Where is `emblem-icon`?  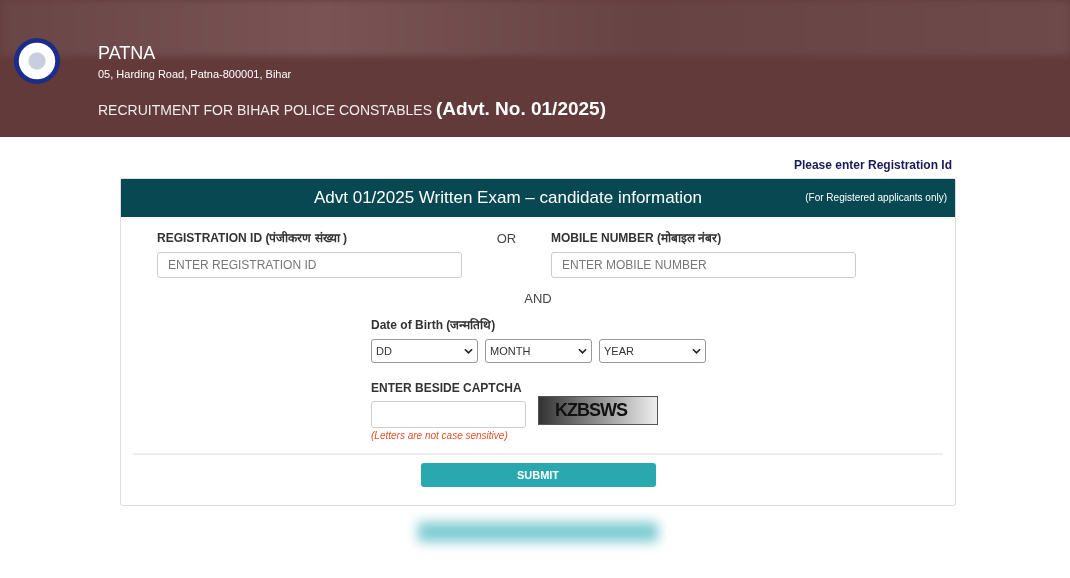 emblem-icon is located at coordinates (37, 61).